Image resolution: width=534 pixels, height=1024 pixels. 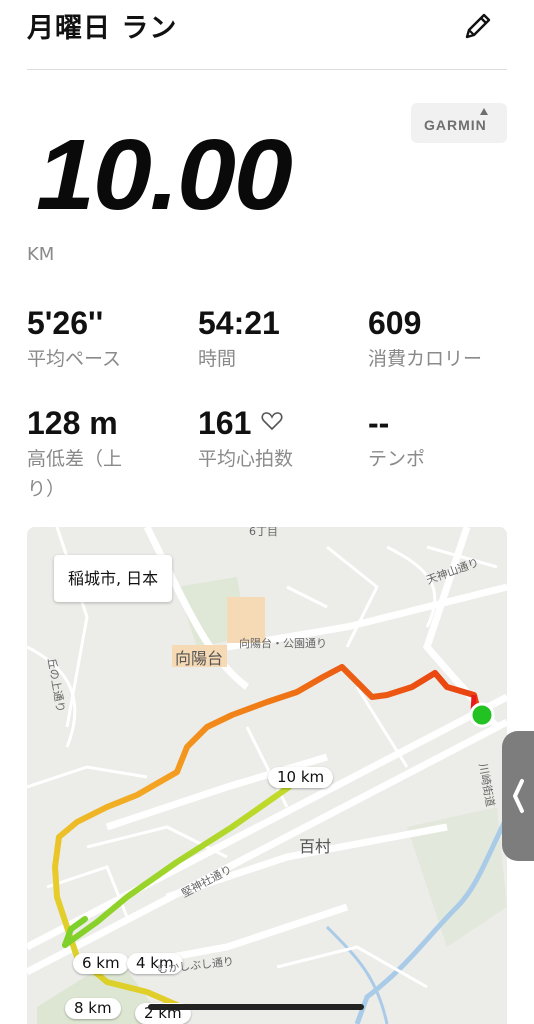 What do you see at coordinates (450, 439) in the screenshot?
I see `stat-cadence: -- テンポ` at bounding box center [450, 439].